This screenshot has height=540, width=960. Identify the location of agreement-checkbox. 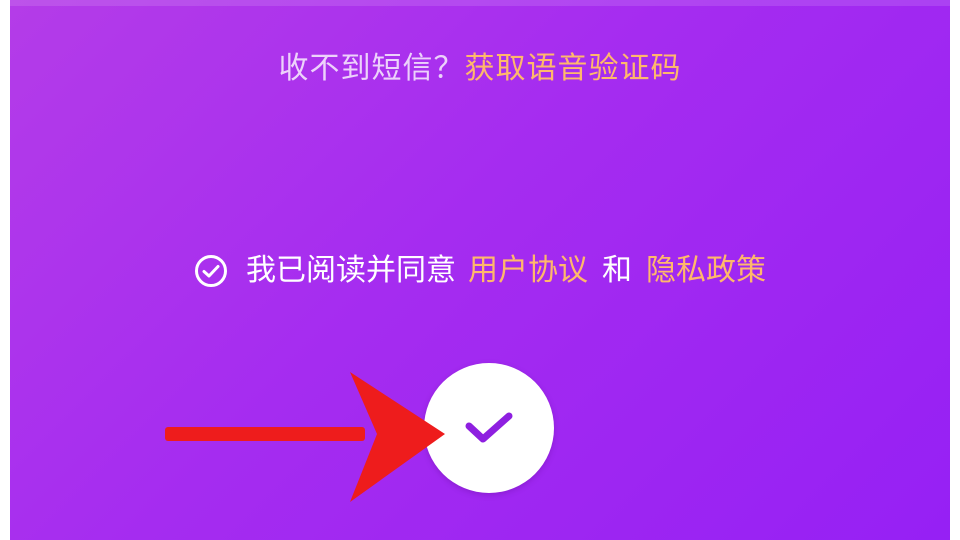
(211, 271).